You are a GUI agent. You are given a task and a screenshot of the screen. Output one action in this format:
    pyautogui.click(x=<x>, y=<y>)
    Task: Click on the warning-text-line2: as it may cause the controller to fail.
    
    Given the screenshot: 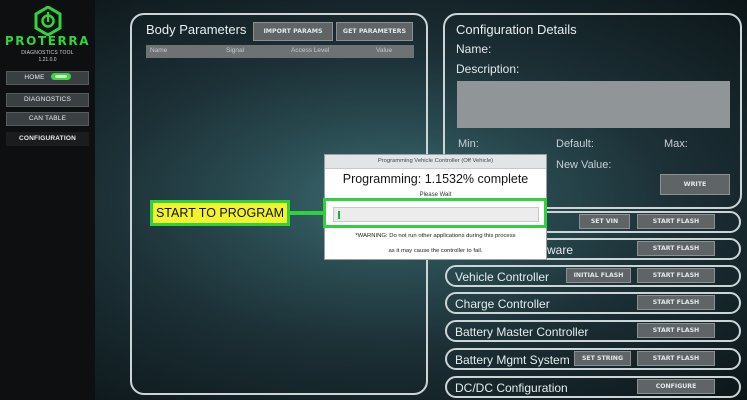 What is the action you would take?
    pyautogui.click(x=435, y=251)
    